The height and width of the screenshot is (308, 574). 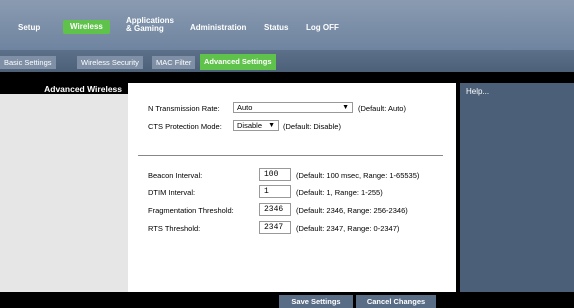 What do you see at coordinates (275, 209) in the screenshot?
I see `frag-input: 2346` at bounding box center [275, 209].